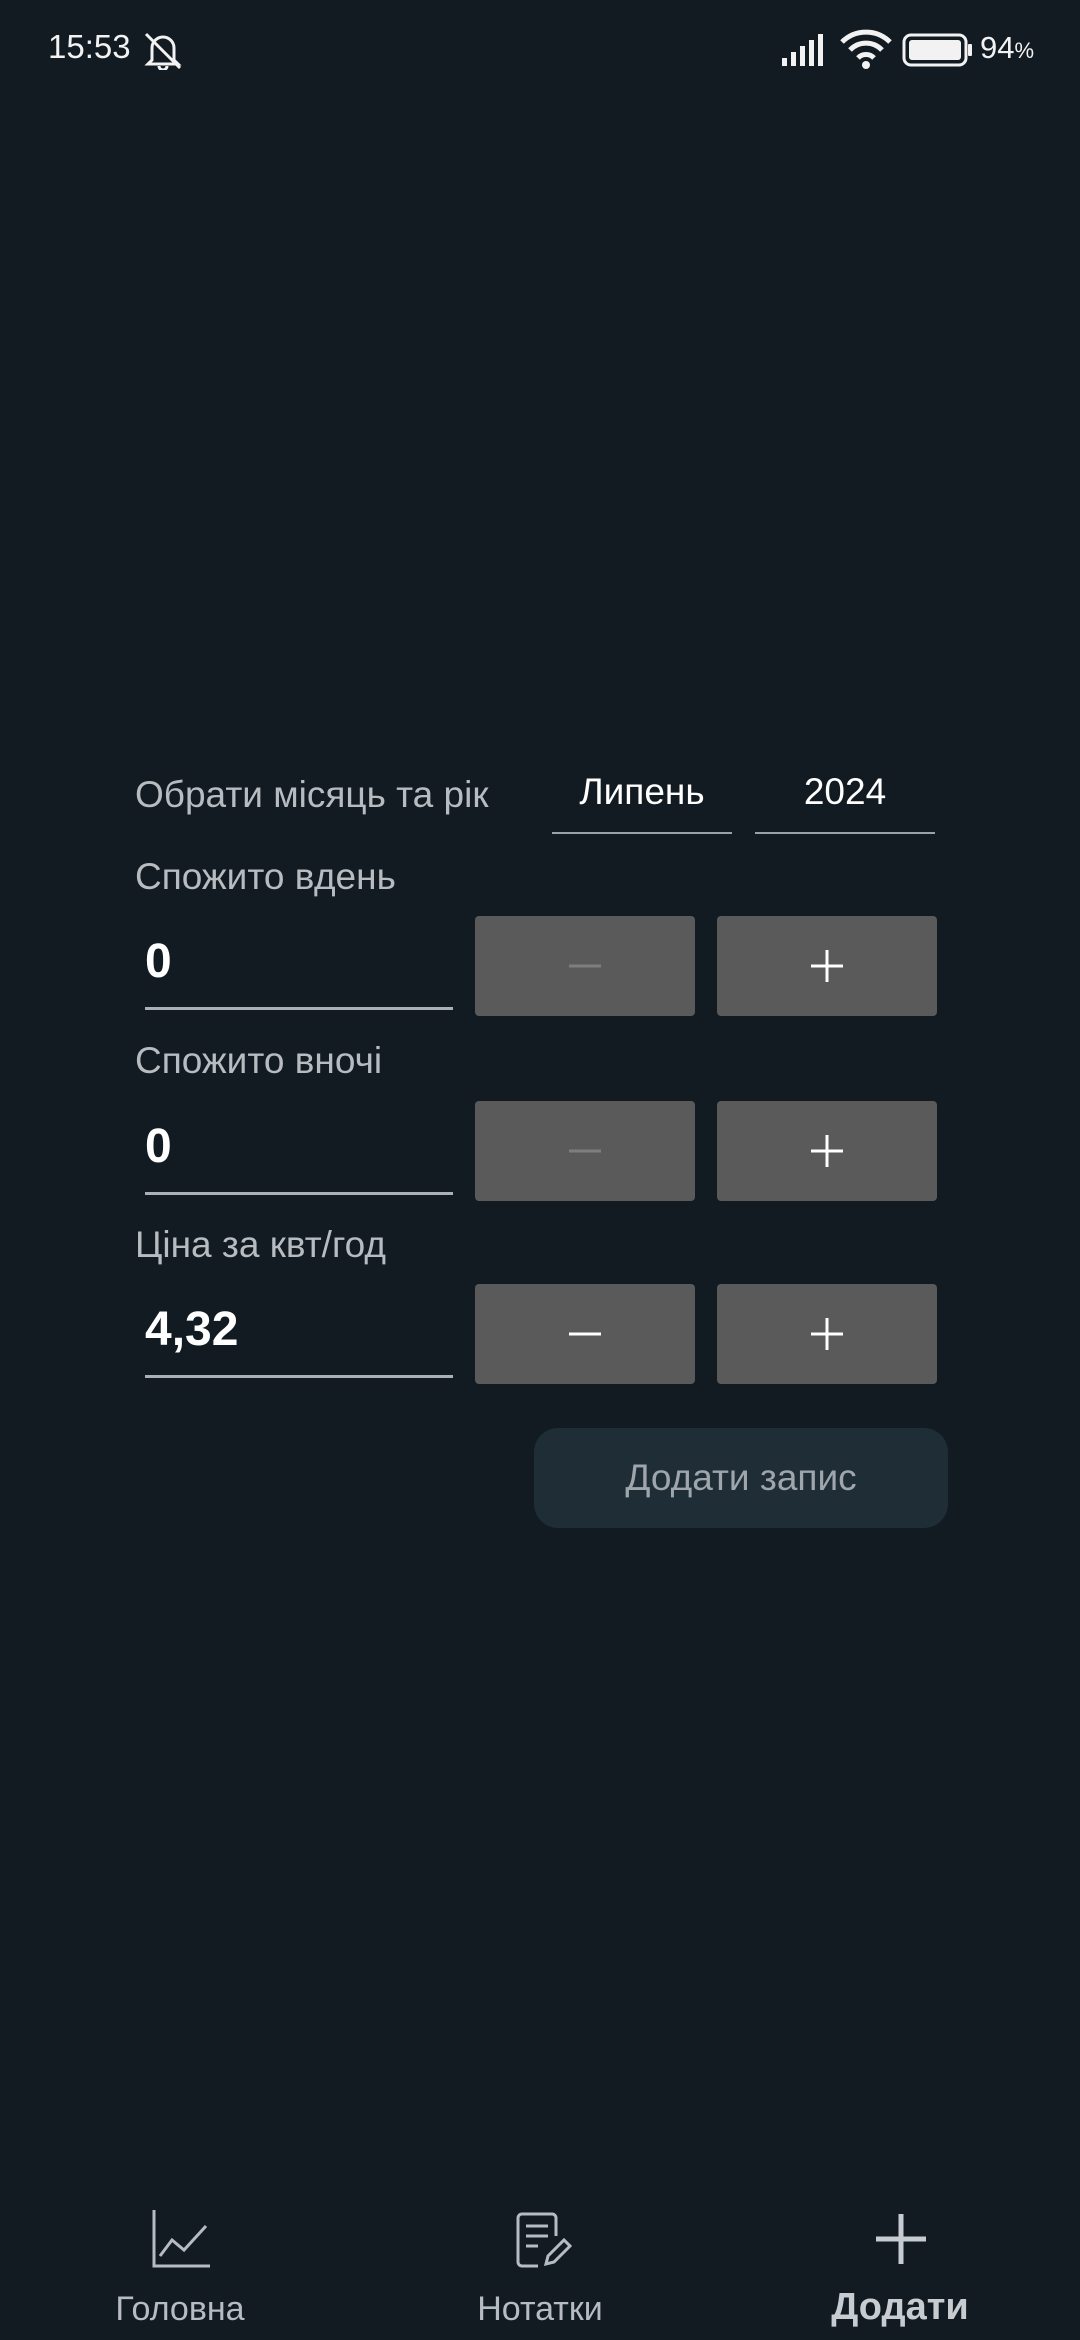  Describe the element at coordinates (299, 1150) in the screenshot. I see `night-consumption-input: 0` at that location.